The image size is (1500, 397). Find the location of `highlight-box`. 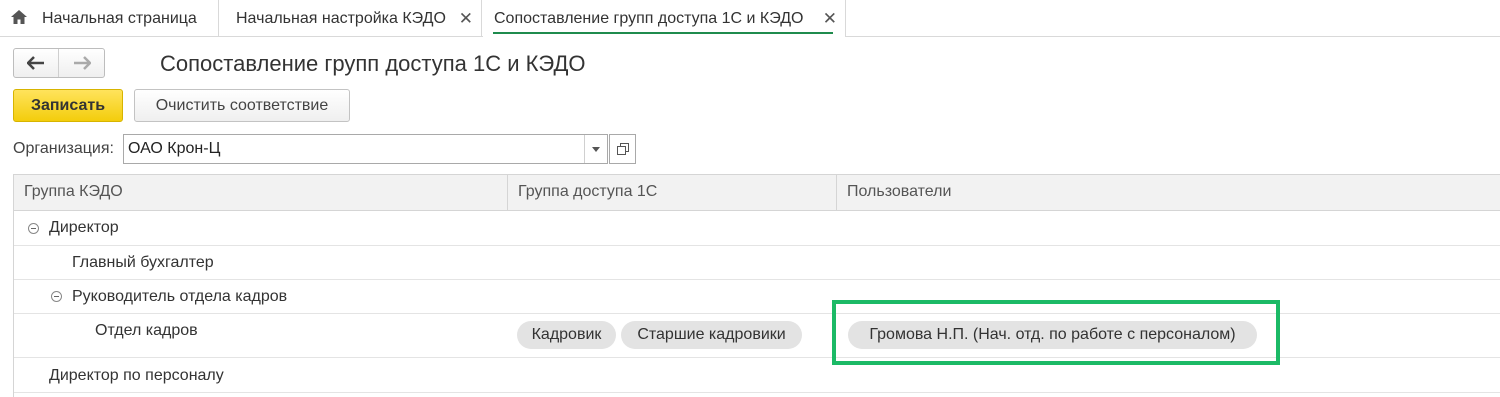

highlight-box is located at coordinates (1056, 332).